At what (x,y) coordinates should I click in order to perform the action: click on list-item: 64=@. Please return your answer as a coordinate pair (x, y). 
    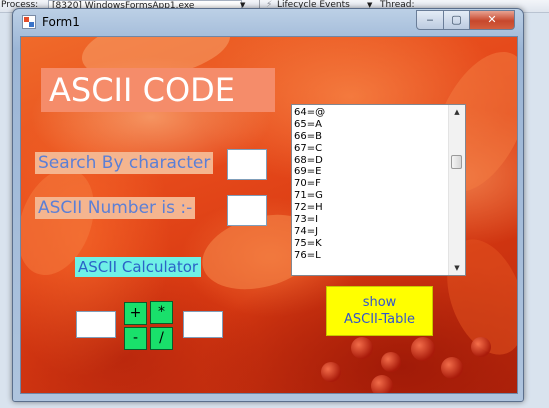
    Looking at the image, I should click on (371, 113).